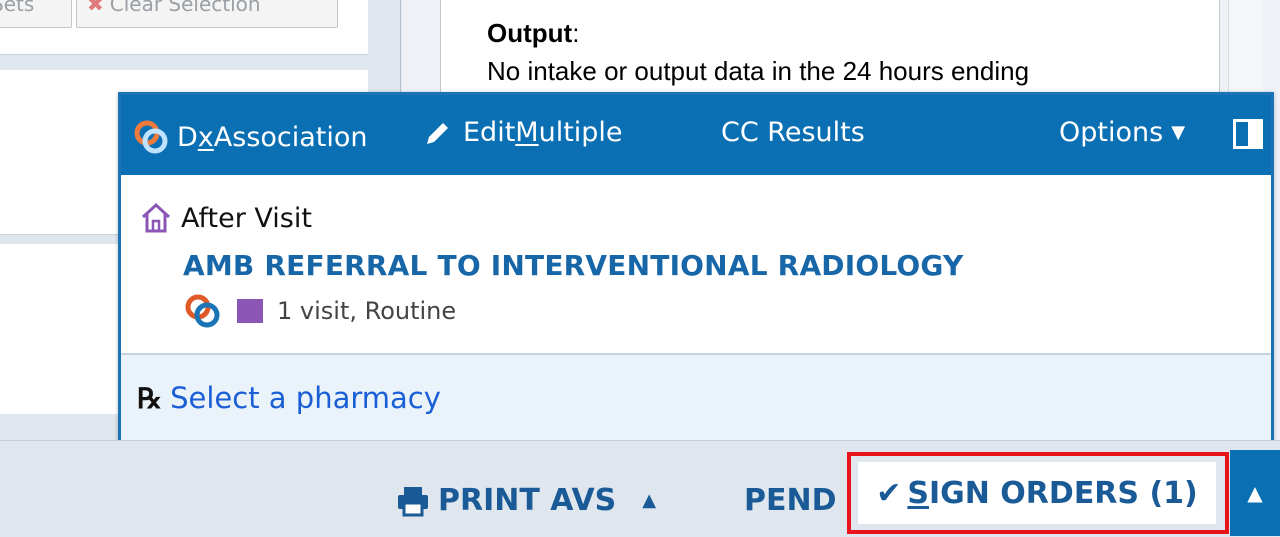 The image size is (1280, 537). I want to click on sign-underline: S, so click(918, 493).